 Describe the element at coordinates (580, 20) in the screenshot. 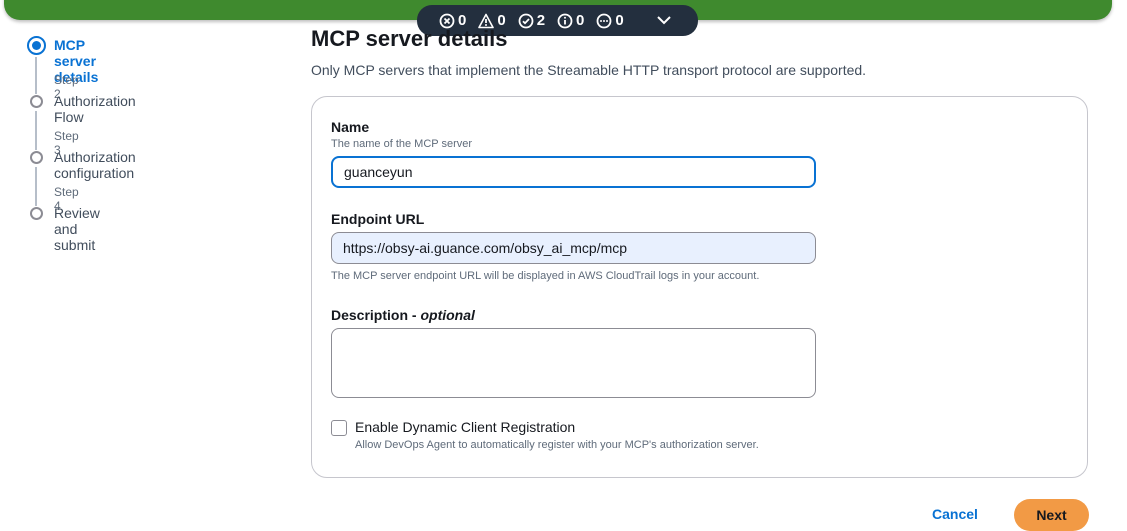

I see `info-count-value: 0` at that location.